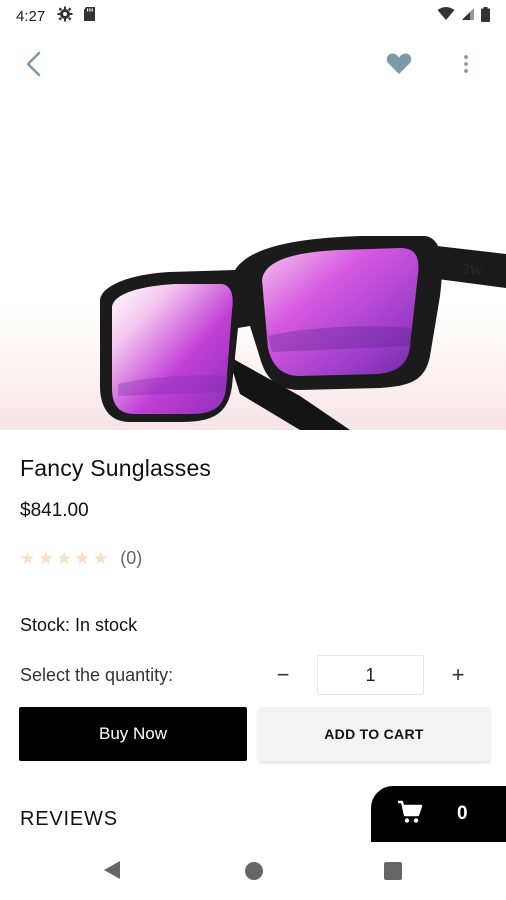 The image size is (506, 900). I want to click on buy-now-button: Buy Now, so click(133, 734).